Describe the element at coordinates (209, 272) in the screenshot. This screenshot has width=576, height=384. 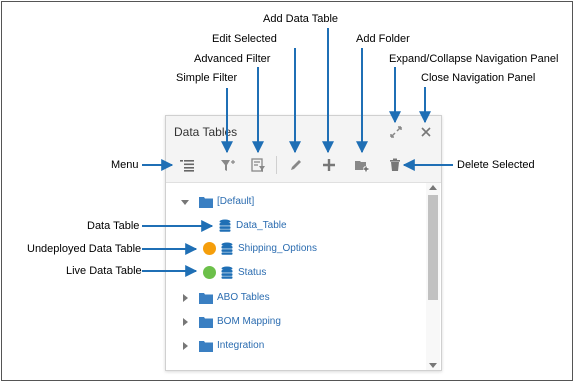
I see `live-status-icon` at that location.